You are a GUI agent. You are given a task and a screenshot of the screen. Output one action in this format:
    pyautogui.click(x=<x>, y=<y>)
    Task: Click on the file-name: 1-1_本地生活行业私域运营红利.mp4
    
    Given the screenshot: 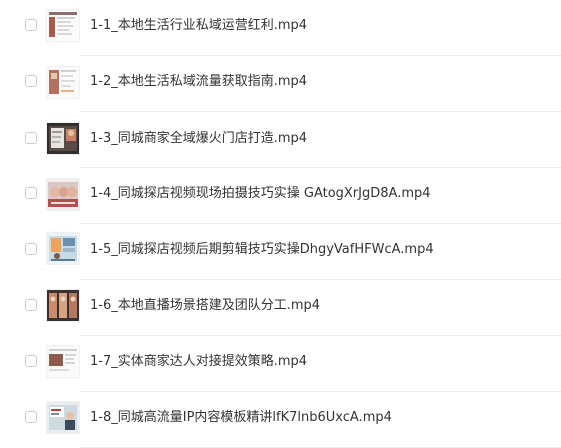 What is the action you would take?
    pyautogui.click(x=198, y=26)
    